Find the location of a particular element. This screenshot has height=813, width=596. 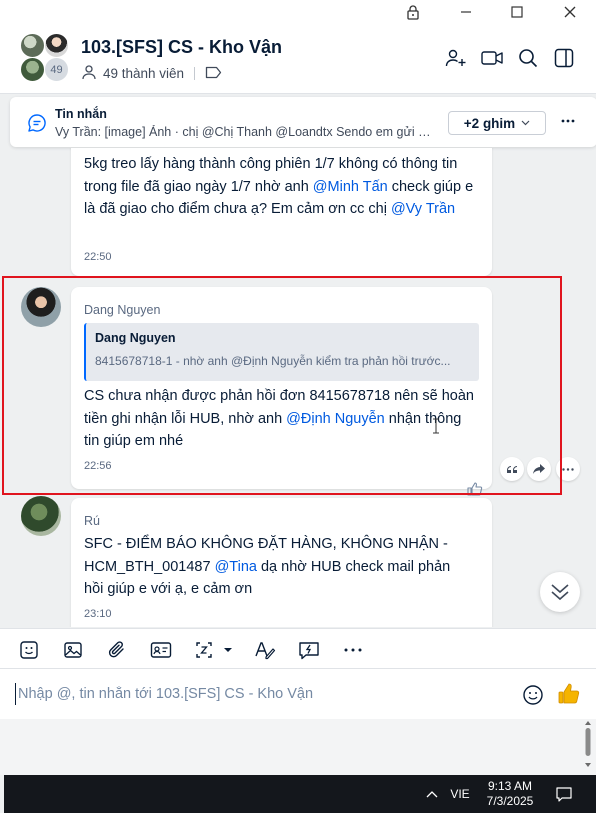

chevron-down-icon is located at coordinates (525, 123).